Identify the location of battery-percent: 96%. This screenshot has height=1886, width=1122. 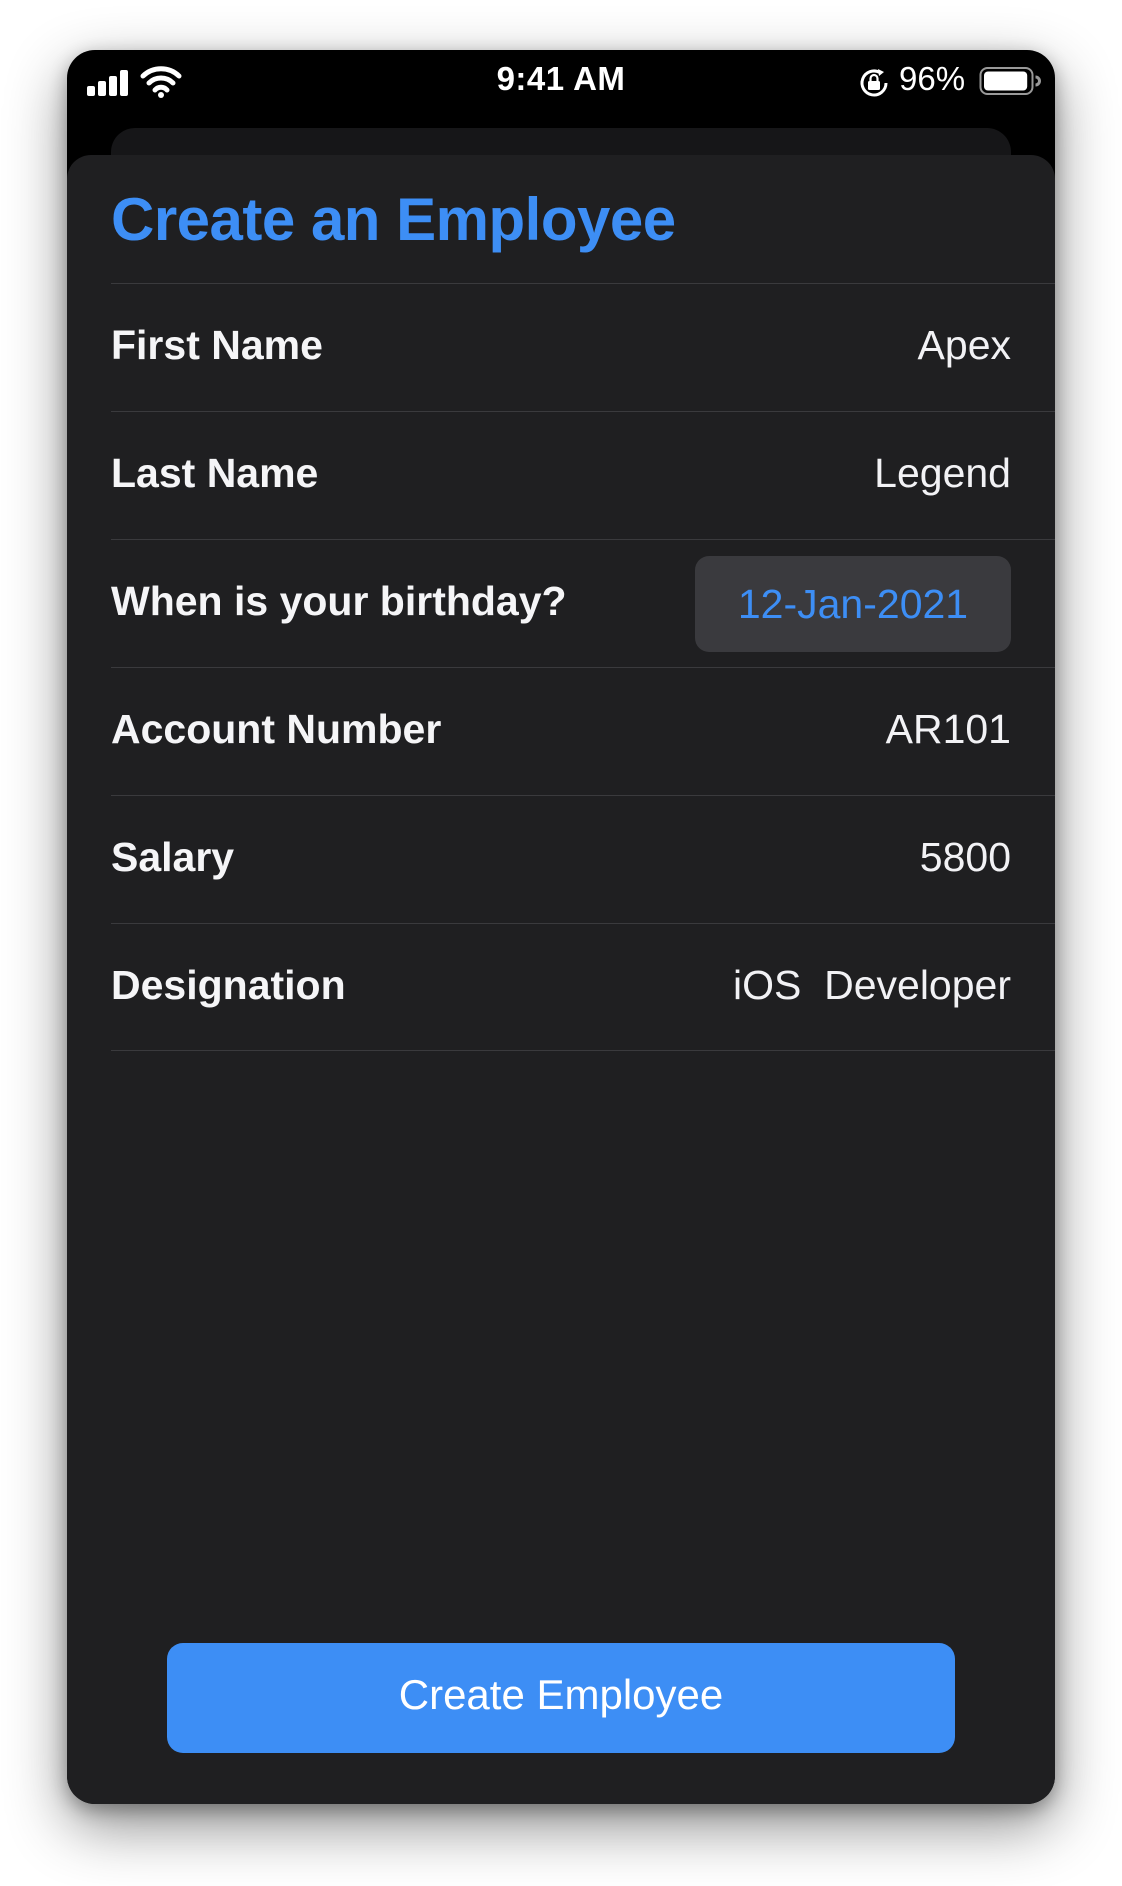
(932, 78).